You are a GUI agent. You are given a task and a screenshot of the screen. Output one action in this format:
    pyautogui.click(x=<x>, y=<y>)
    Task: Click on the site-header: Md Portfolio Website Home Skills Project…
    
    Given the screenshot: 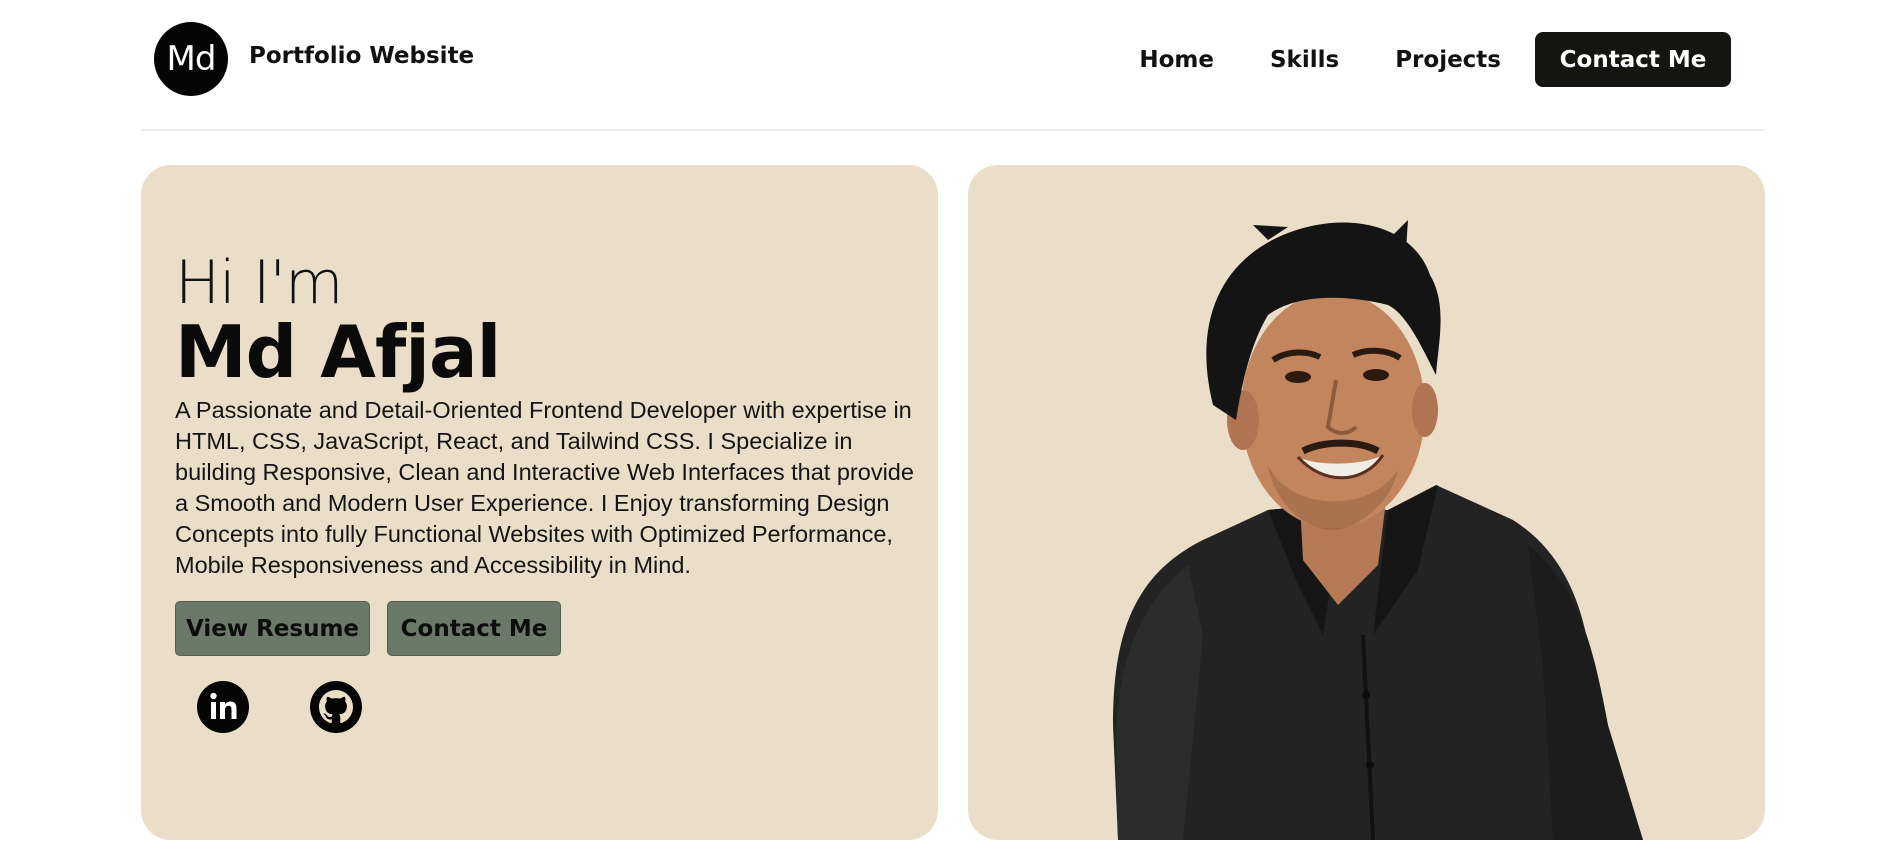 What is the action you would take?
    pyautogui.click(x=953, y=65)
    